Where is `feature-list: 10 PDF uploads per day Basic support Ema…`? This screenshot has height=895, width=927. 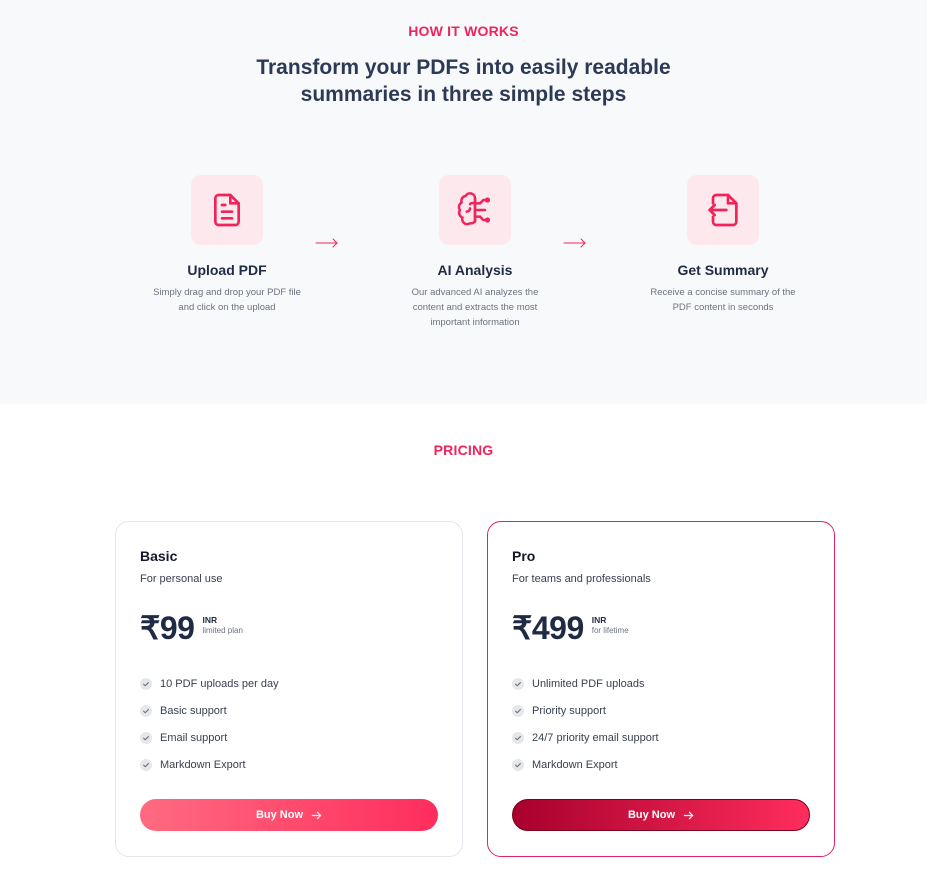
feature-list: 10 PDF uploads per day Basic support Ema… is located at coordinates (289, 724).